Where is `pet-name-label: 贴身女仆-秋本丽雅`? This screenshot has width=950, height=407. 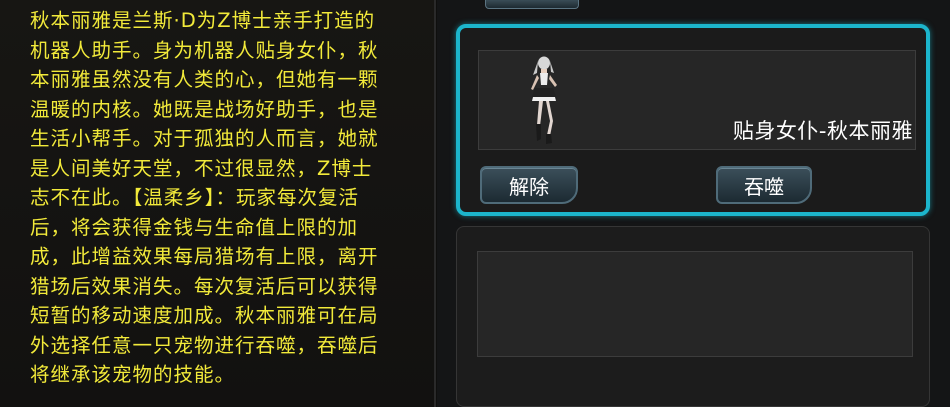 pet-name-label: 贴身女仆-秋本丽雅 is located at coordinates (822, 131).